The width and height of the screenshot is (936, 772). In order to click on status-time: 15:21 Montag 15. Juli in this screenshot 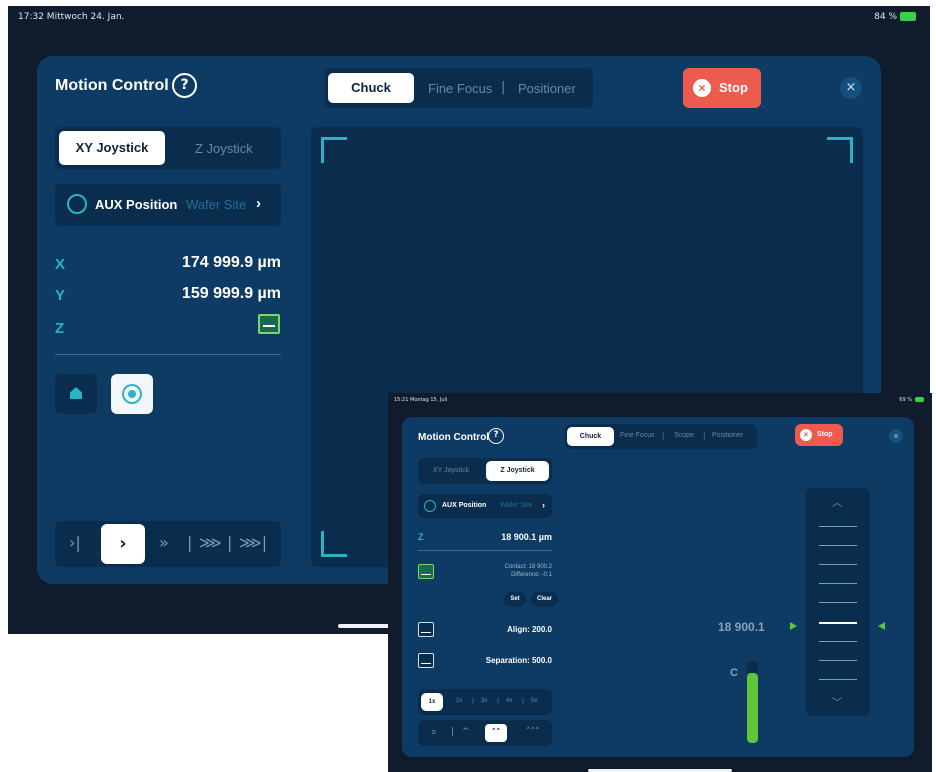, I will do `click(421, 400)`.